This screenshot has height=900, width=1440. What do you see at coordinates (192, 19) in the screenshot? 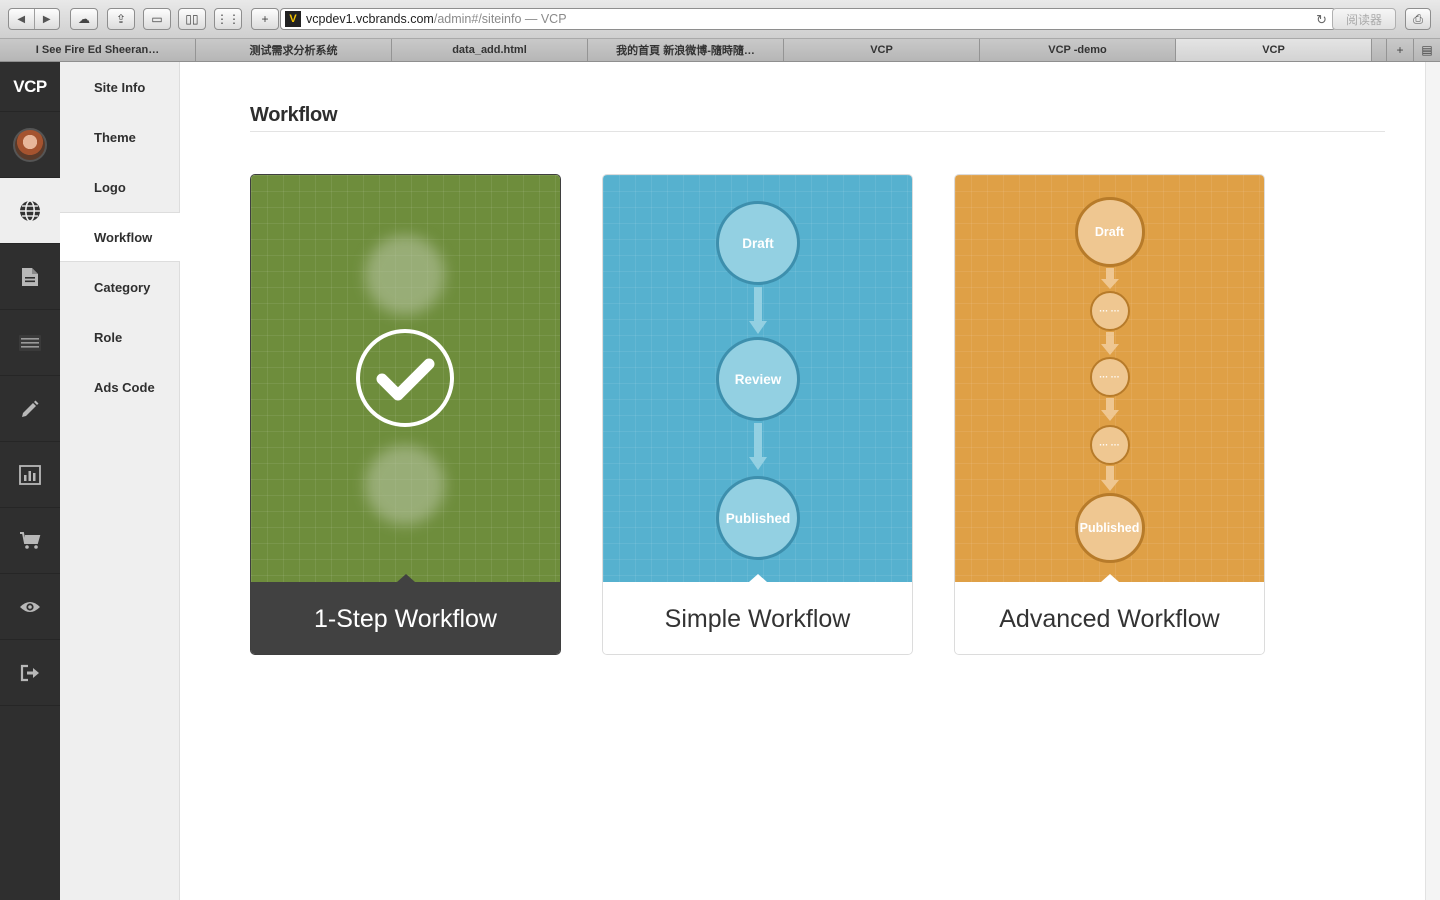
I see `bookmarks-icon: ▯▯` at bounding box center [192, 19].